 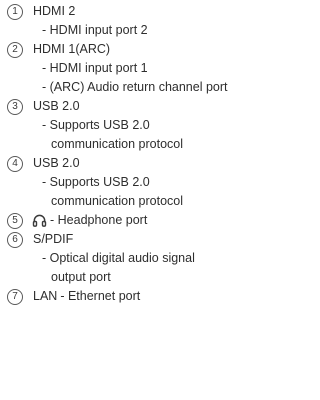 I want to click on number-badge: 6, so click(x=15, y=239).